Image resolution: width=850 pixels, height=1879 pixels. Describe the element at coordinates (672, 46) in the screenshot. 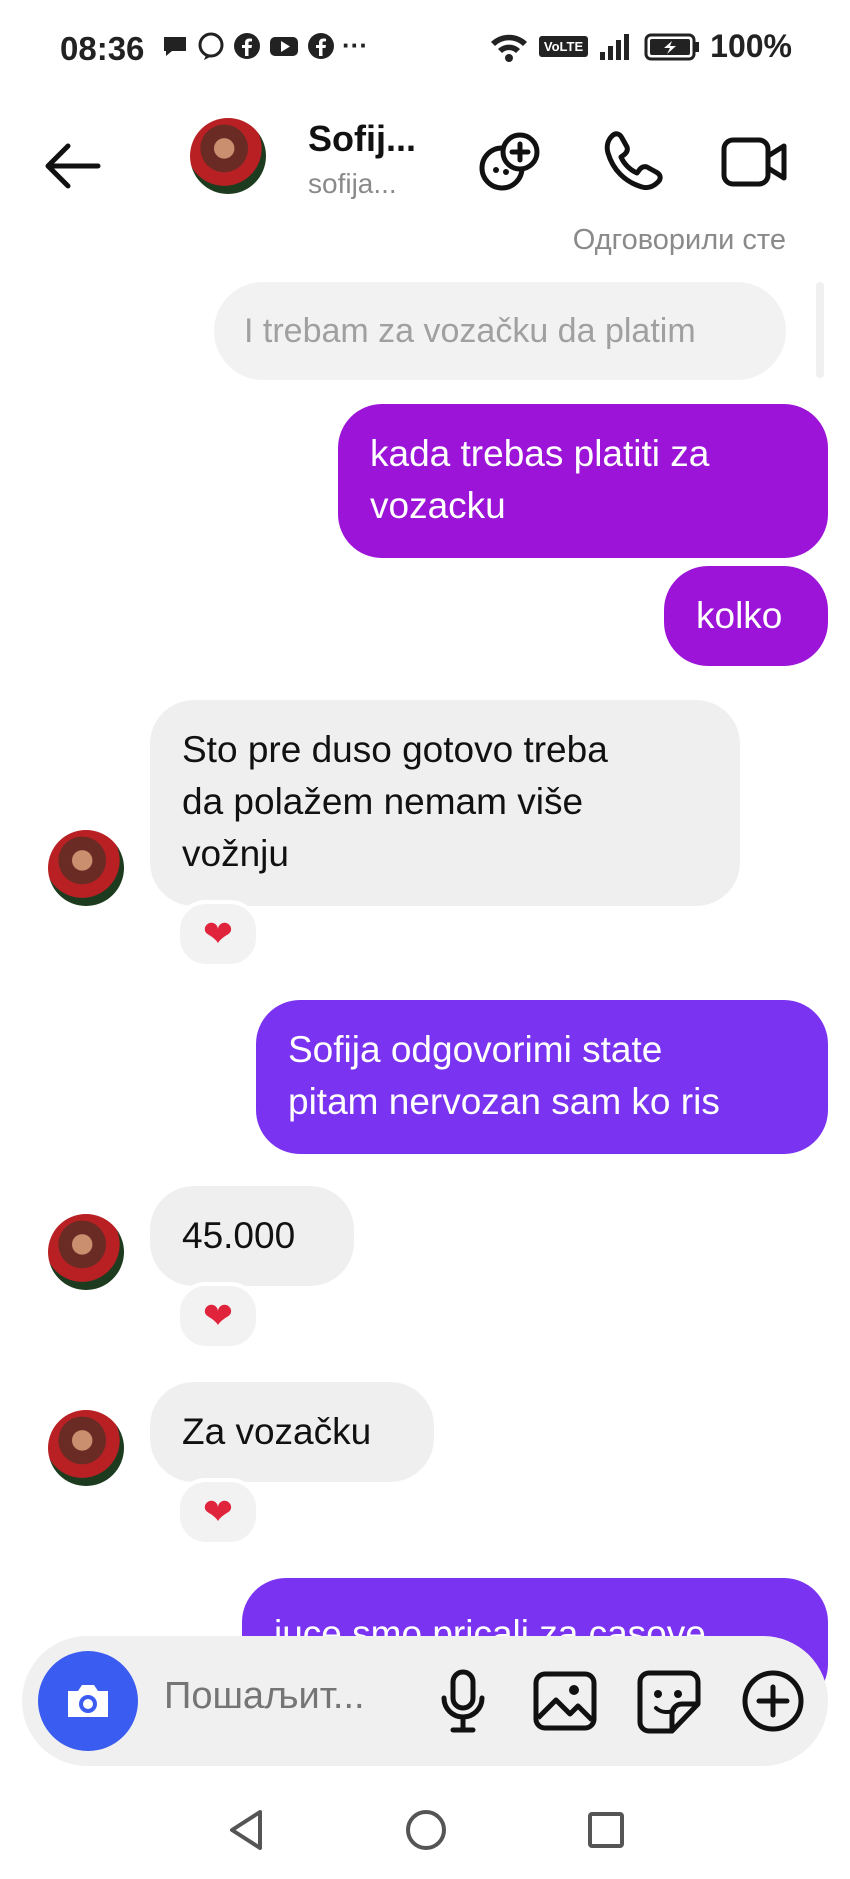

I see `battery-charging-icon` at that location.